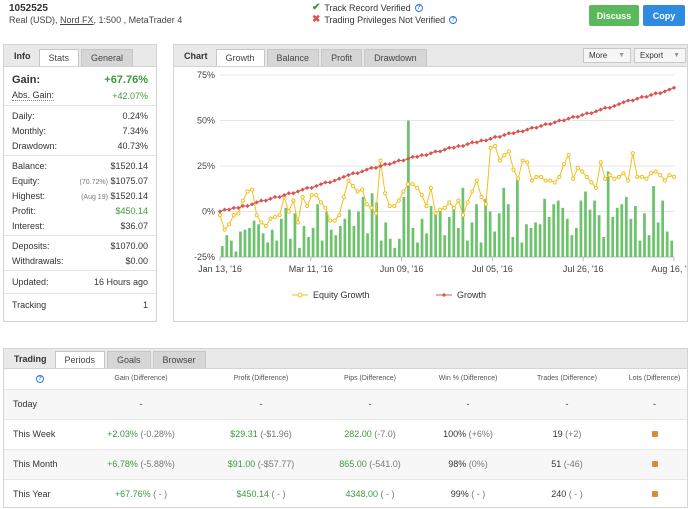  Describe the element at coordinates (261, 463) in the screenshot. I see `profit-cell: $91.00 (-$57.77)` at that location.